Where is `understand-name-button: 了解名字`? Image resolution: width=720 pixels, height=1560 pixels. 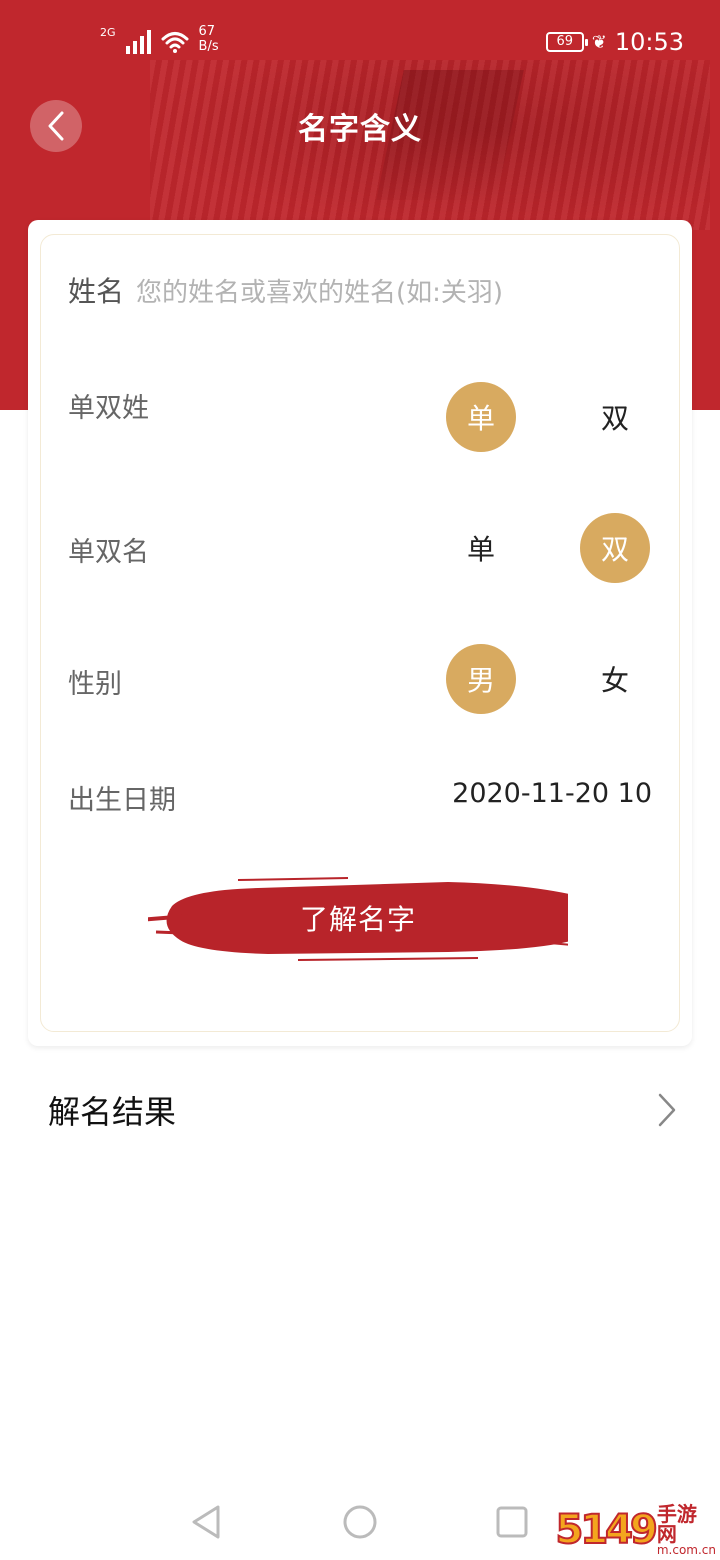
understand-name-button: 了解名字 is located at coordinates (358, 918).